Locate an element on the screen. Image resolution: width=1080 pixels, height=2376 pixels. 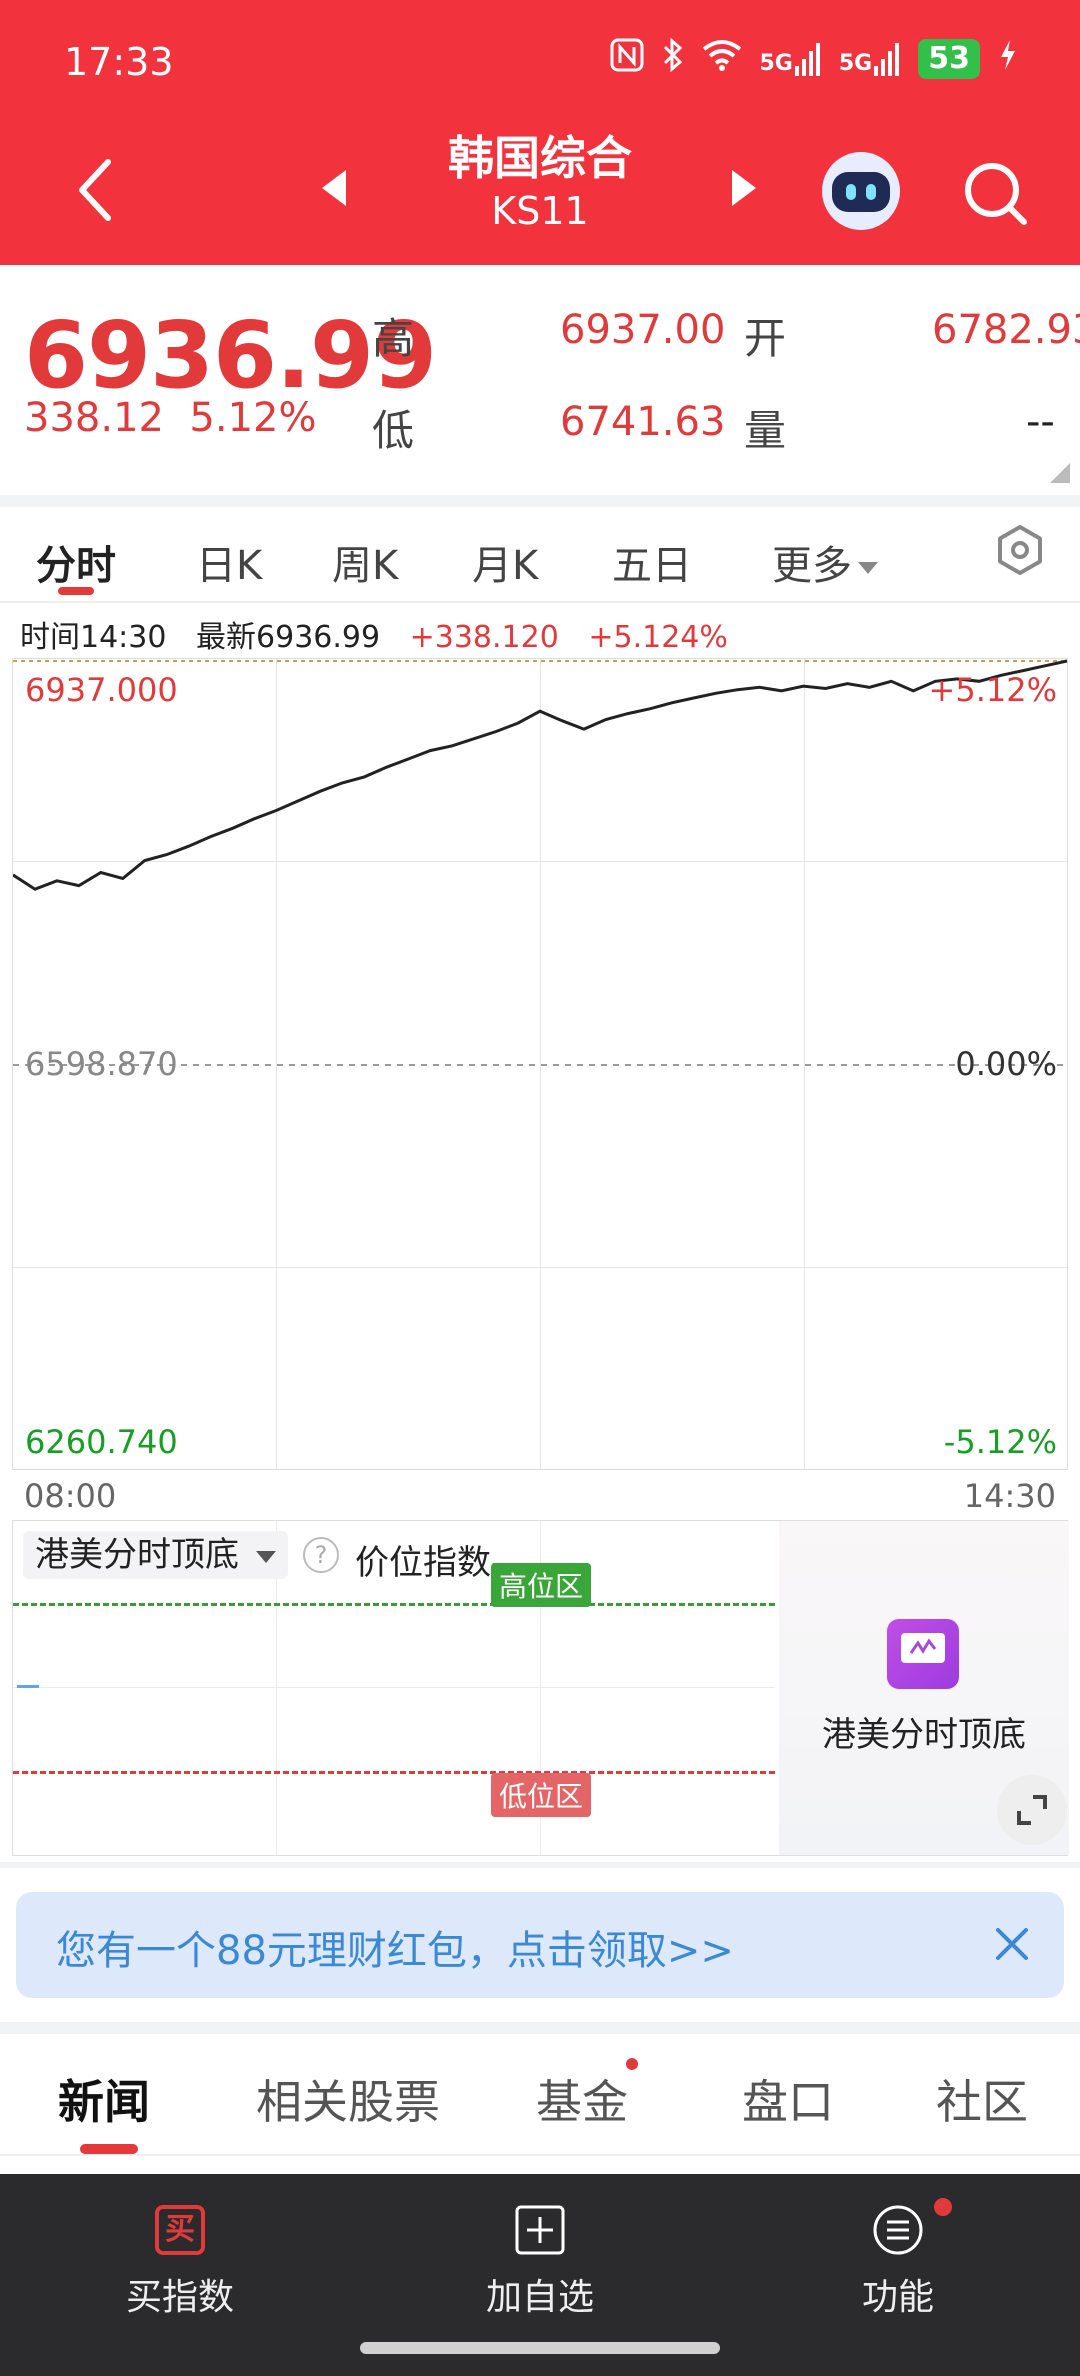
low-zone-badge: 低位区 is located at coordinates (541, 1795).